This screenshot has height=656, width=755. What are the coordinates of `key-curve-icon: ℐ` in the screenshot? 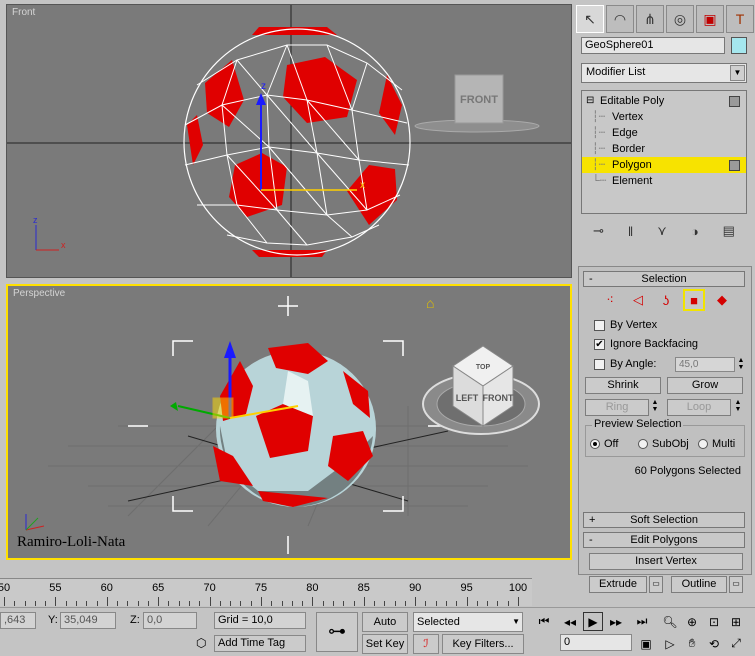 It's located at (426, 644).